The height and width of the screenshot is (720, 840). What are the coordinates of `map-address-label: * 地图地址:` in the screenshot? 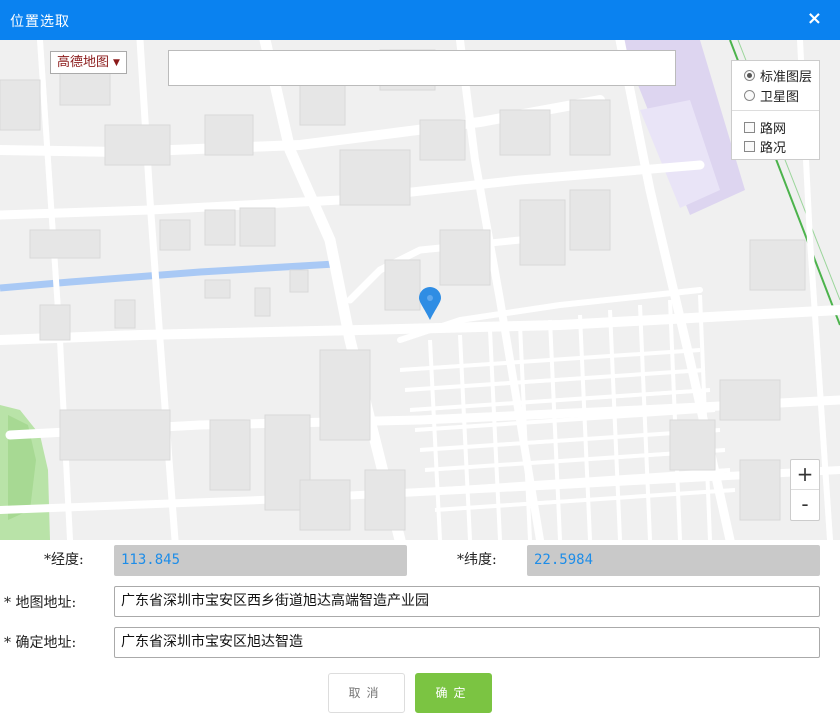 It's located at (40, 603).